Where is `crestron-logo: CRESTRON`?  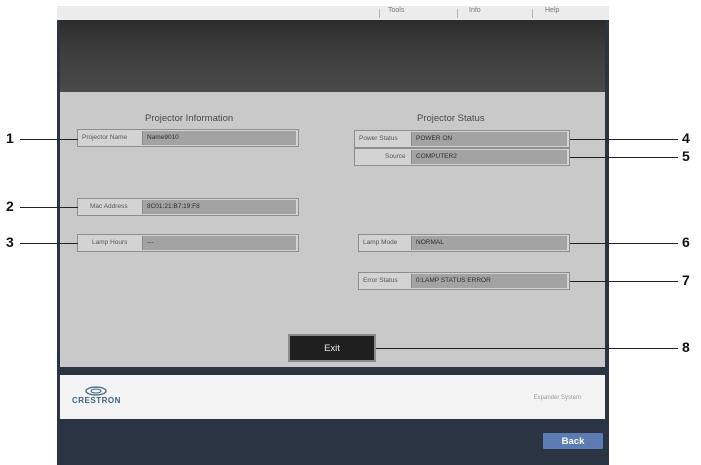
crestron-logo: CRESTRON is located at coordinates (101, 397).